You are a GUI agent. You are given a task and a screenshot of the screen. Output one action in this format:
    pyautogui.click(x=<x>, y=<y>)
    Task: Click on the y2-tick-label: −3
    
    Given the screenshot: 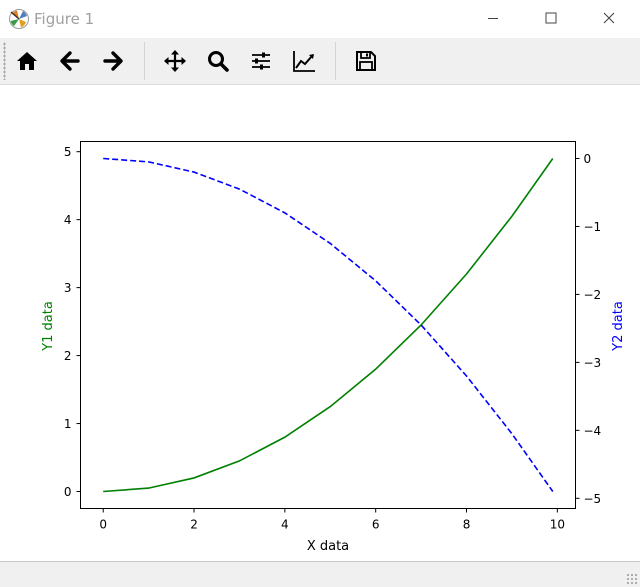 What is the action you would take?
    pyautogui.click(x=593, y=363)
    